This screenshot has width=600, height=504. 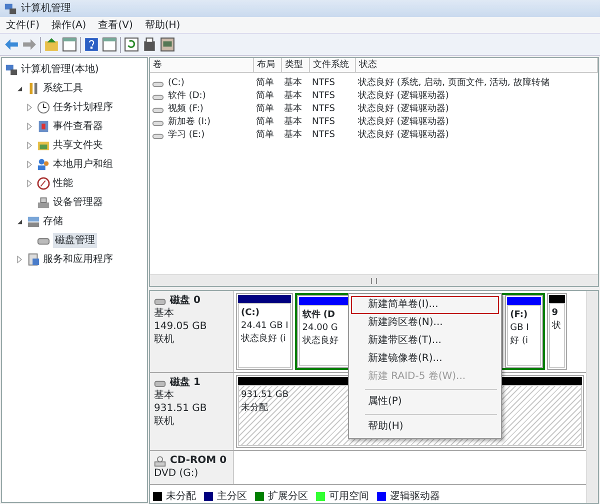 What do you see at coordinates (83, 164) in the screenshot?
I see `tree-item: 本地用户和组` at bounding box center [83, 164].